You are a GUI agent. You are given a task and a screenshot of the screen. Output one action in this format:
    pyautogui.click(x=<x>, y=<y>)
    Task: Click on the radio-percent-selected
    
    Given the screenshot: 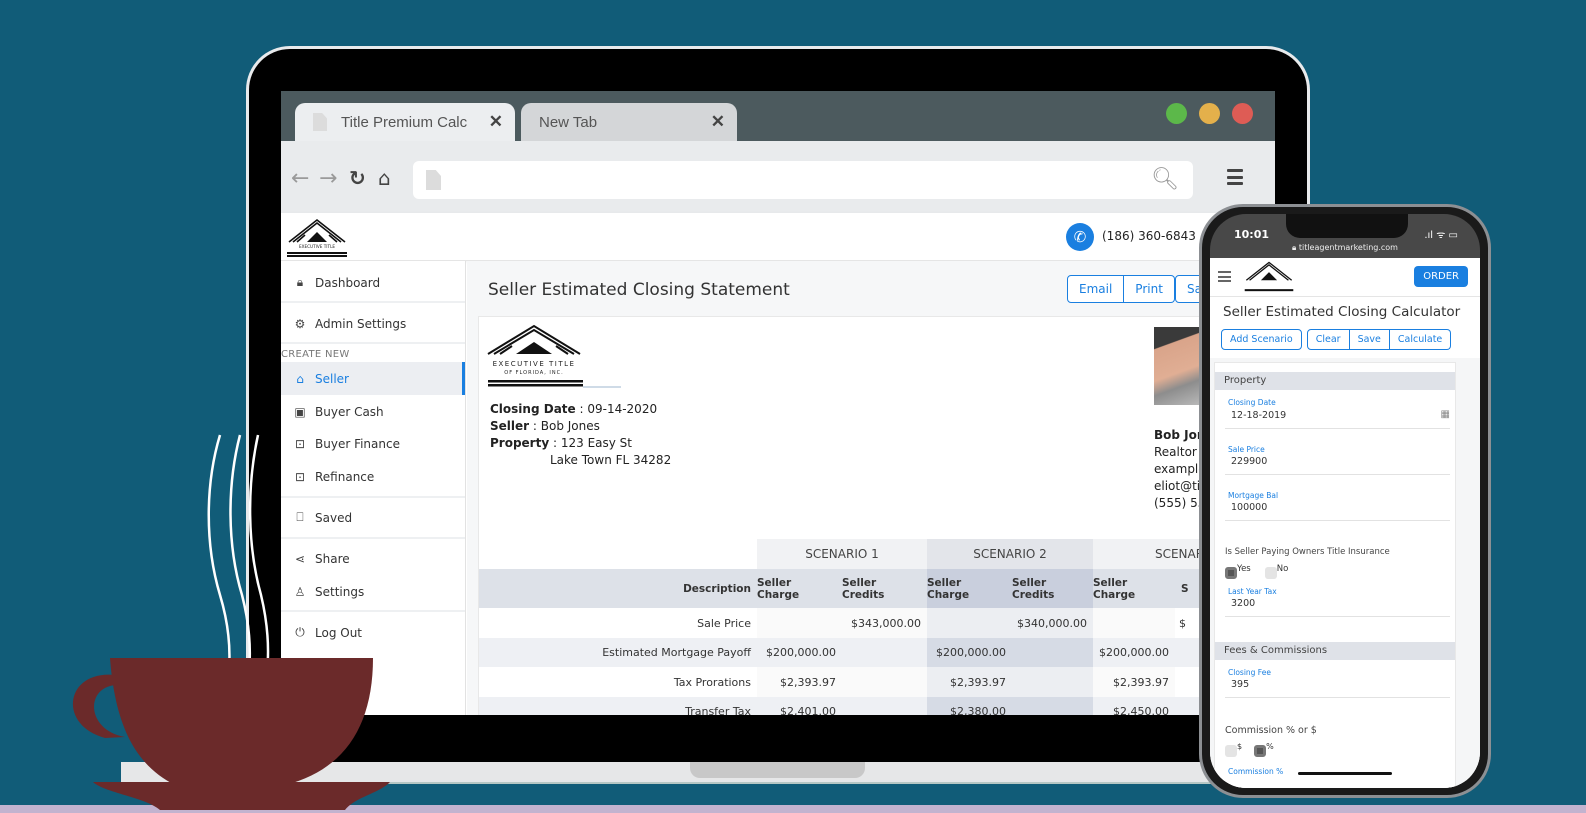 What is the action you would take?
    pyautogui.click(x=1260, y=751)
    